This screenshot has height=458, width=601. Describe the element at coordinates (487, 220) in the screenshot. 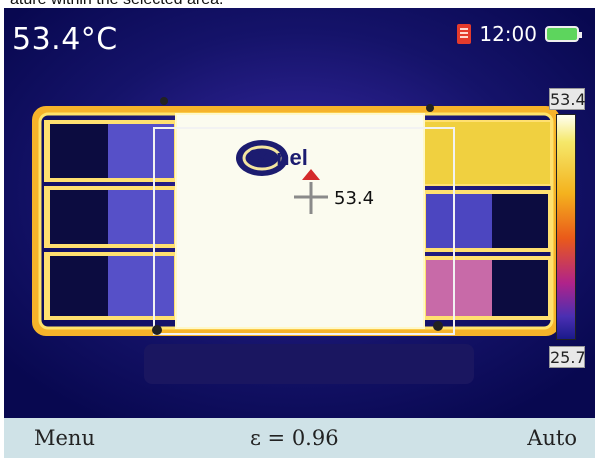

I see `right-vents` at that location.